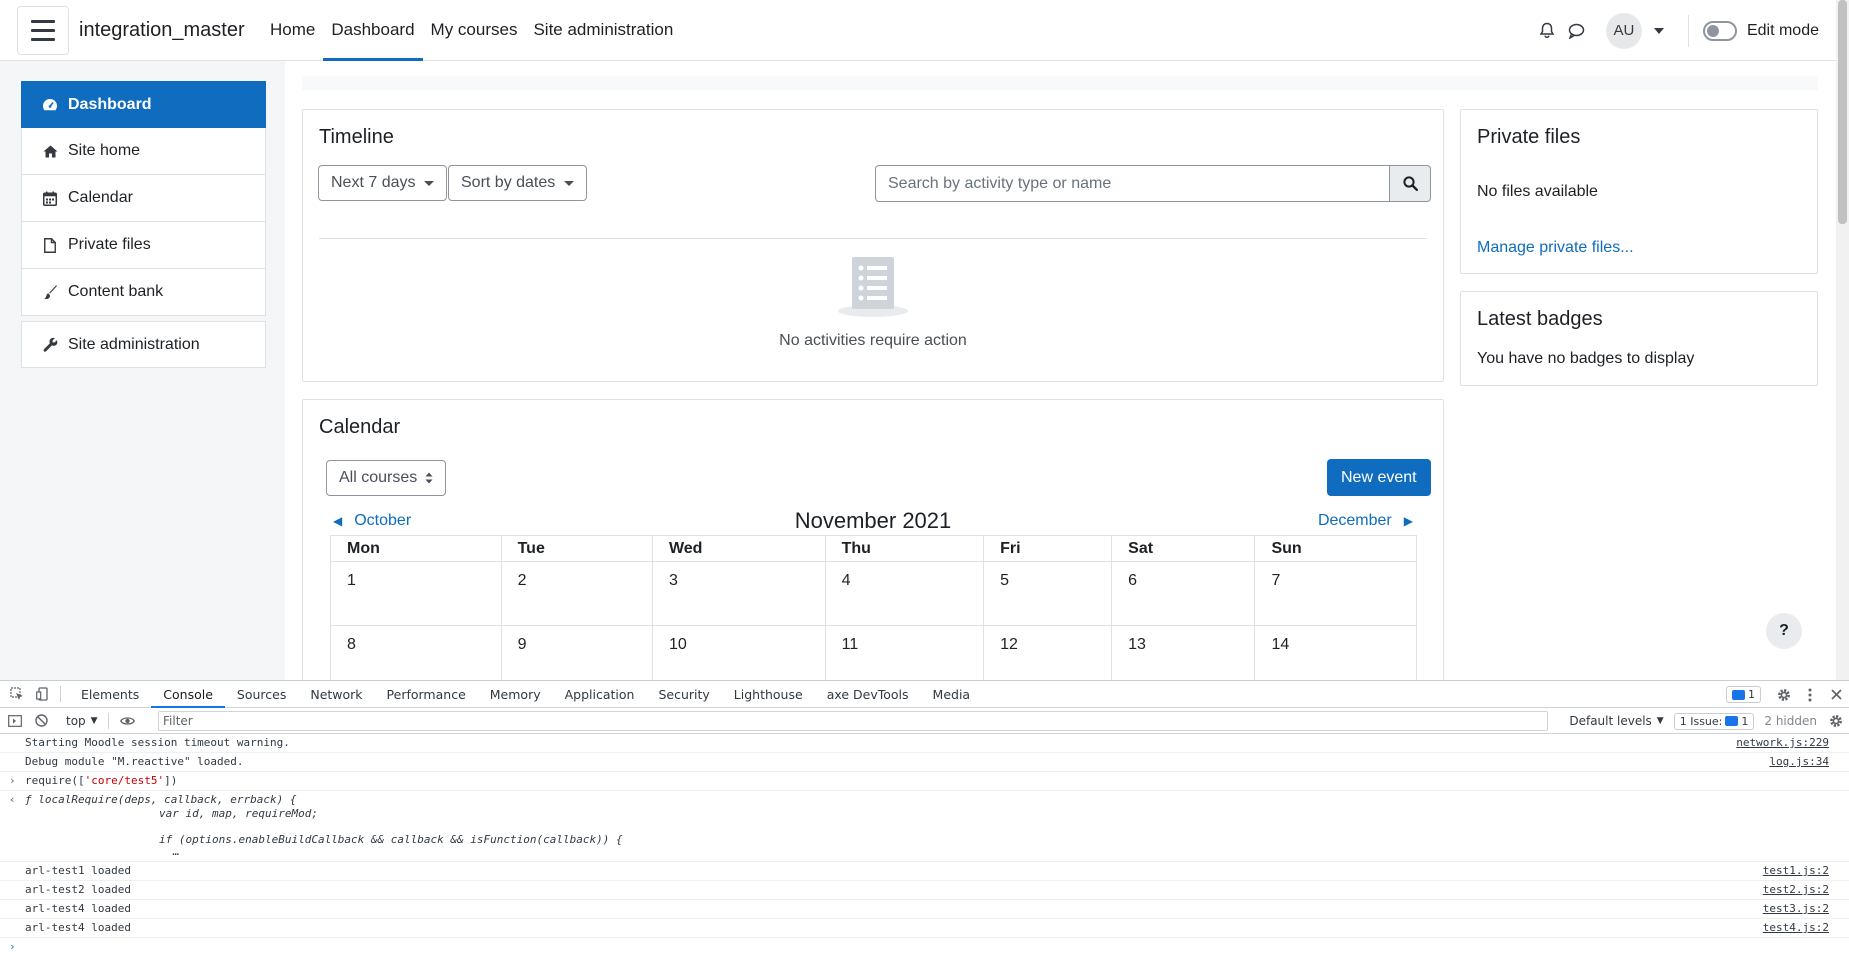 This screenshot has height=980, width=1849. I want to click on devtools-tab-security: Security, so click(683, 694).